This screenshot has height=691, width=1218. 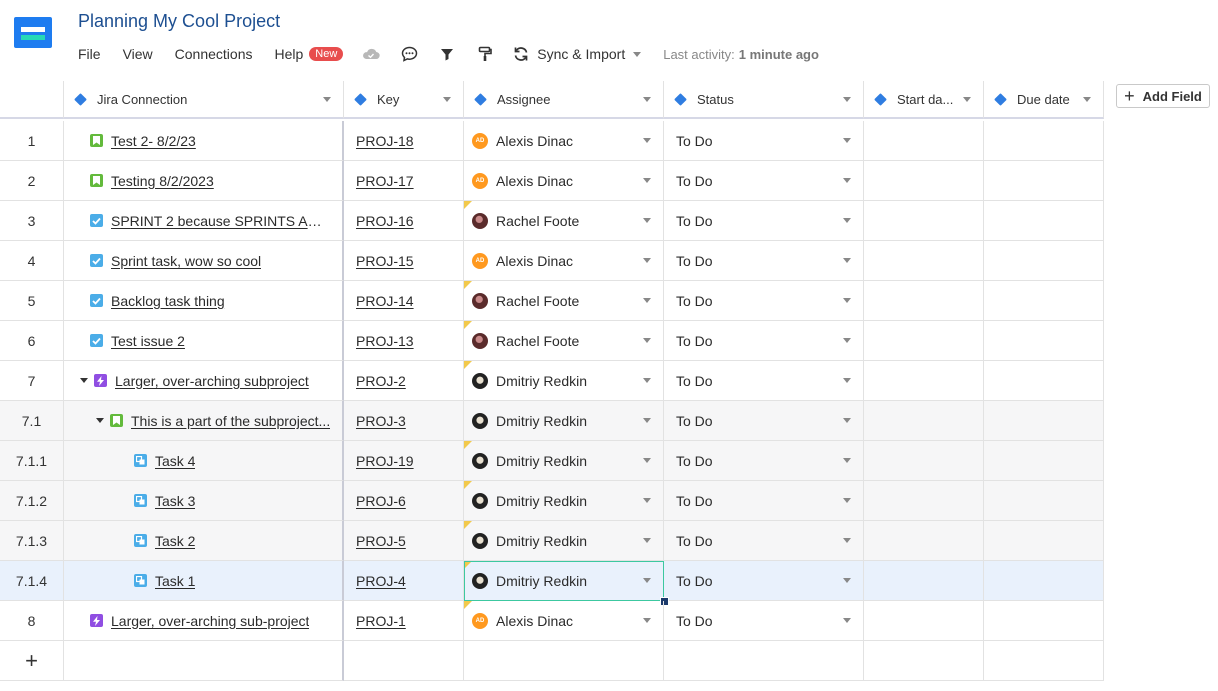 I want to click on issue-name-cell: Backlog task thing, so click(x=204, y=301).